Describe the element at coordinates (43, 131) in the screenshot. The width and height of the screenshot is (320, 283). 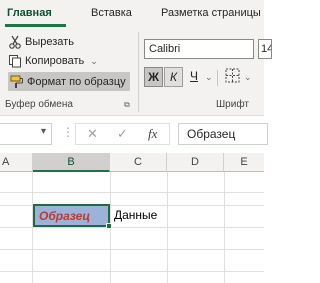
I see `name-box-dropdown-icon: ▾` at that location.